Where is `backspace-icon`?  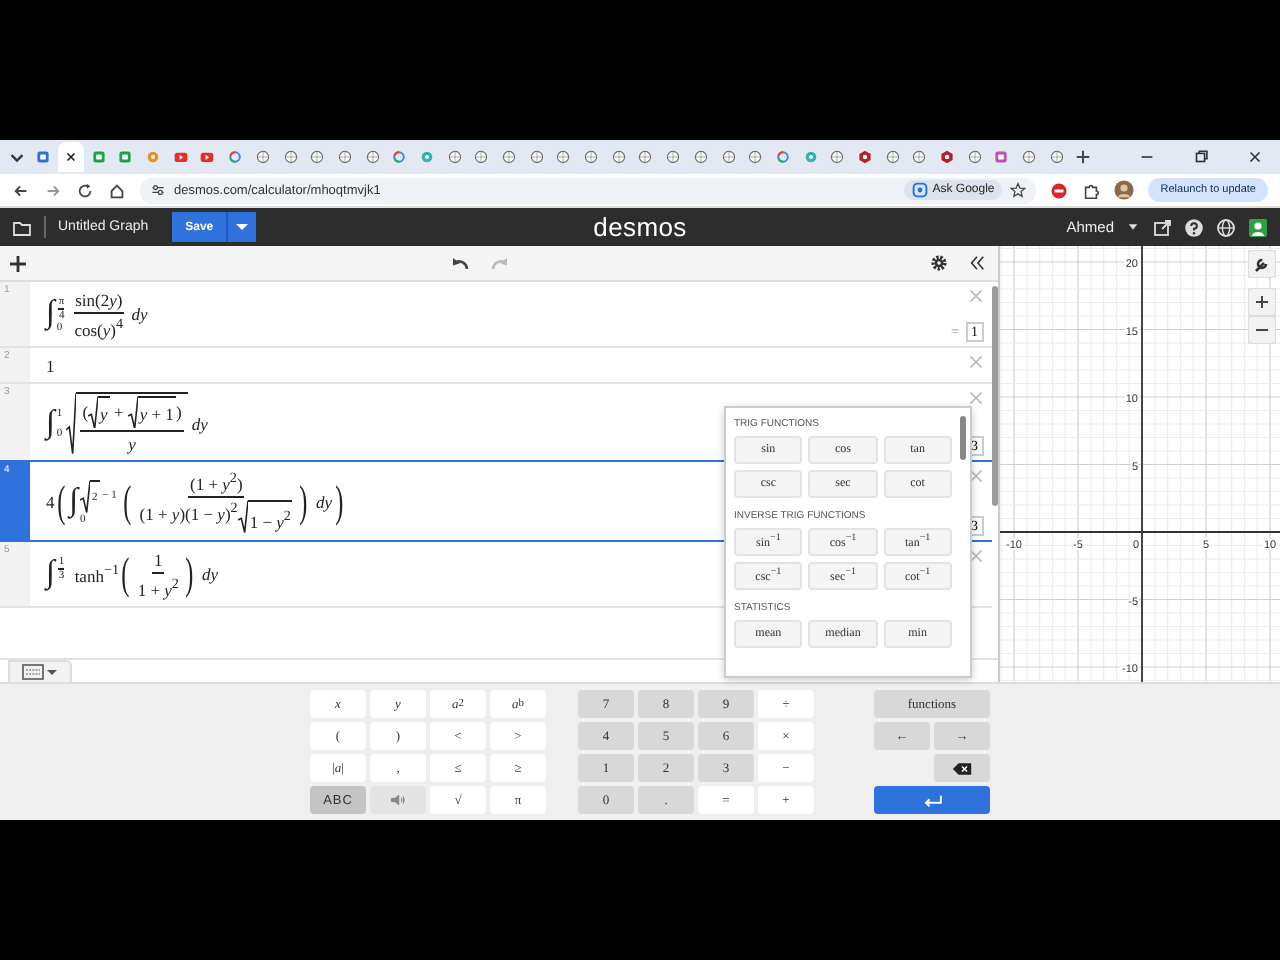 backspace-icon is located at coordinates (962, 768).